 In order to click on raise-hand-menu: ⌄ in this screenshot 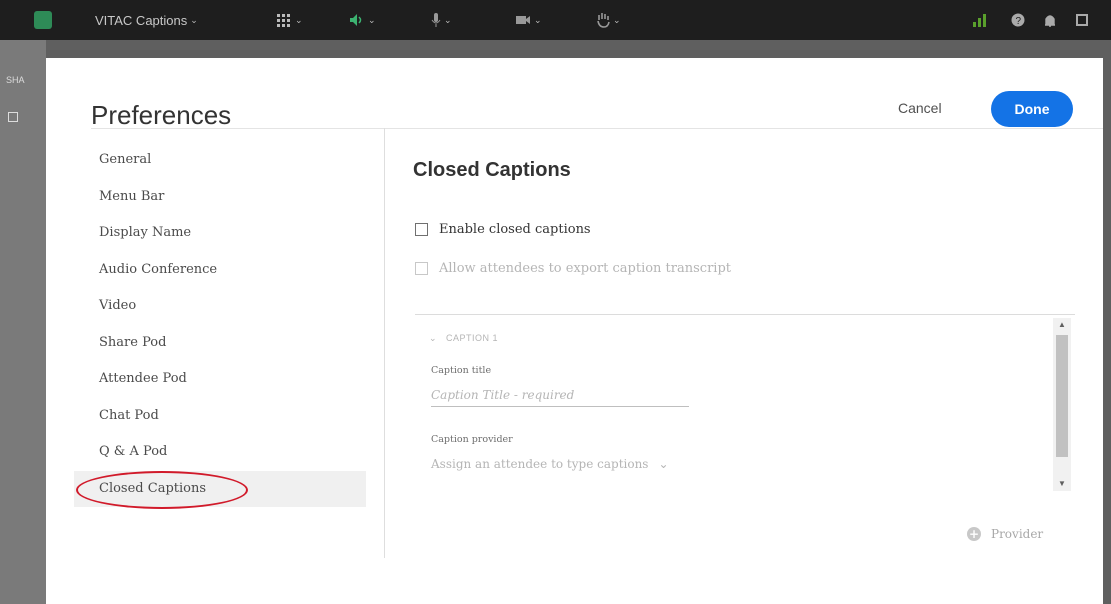, I will do `click(608, 20)`.